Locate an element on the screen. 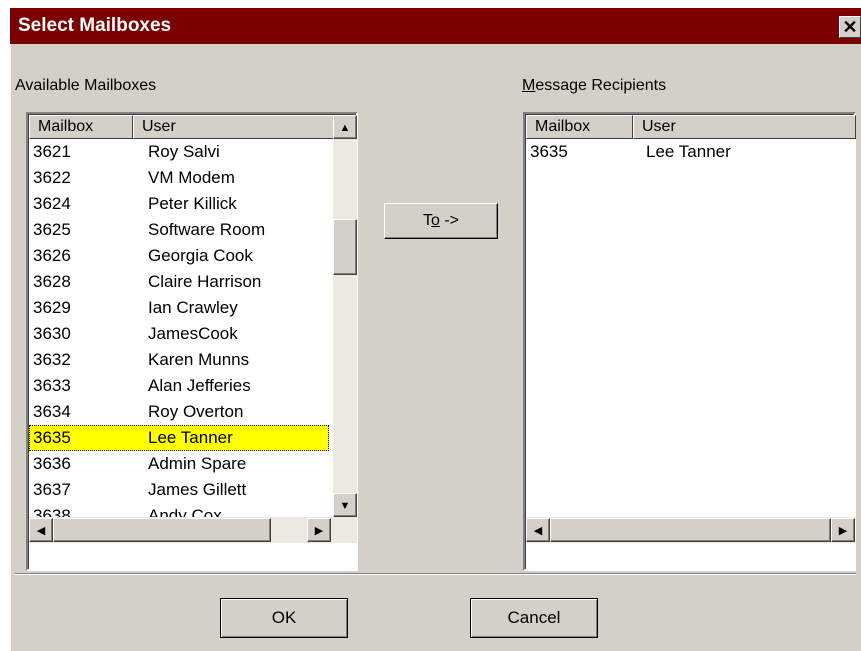 The height and width of the screenshot is (651, 861). recipients-horizontal-scrollbar: ◀ ▶ is located at coordinates (690, 530).